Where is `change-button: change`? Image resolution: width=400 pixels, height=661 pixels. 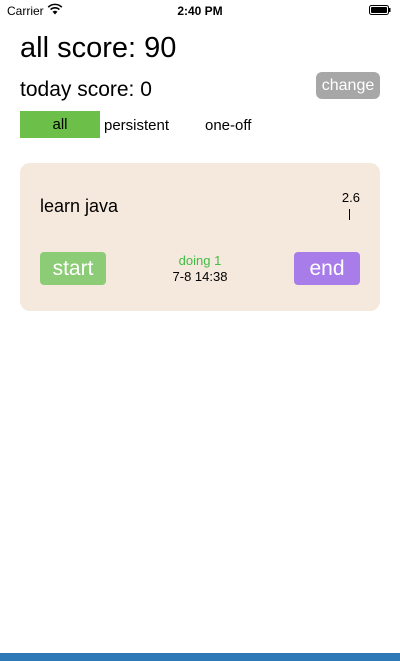 change-button: change is located at coordinates (348, 85).